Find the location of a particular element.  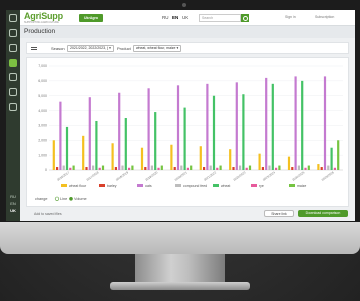

sign-in-link: Sign in is located at coordinates (290, 17).